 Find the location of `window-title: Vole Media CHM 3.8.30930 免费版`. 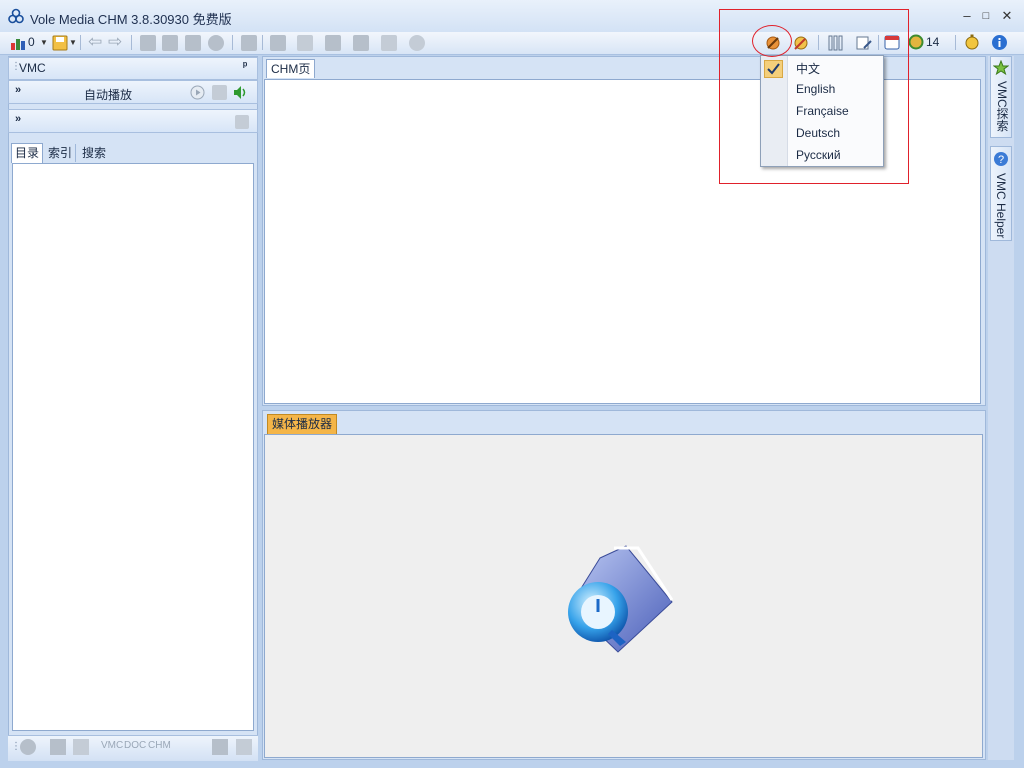

window-title: Vole Media CHM 3.8.30930 免费版 is located at coordinates (131, 19).